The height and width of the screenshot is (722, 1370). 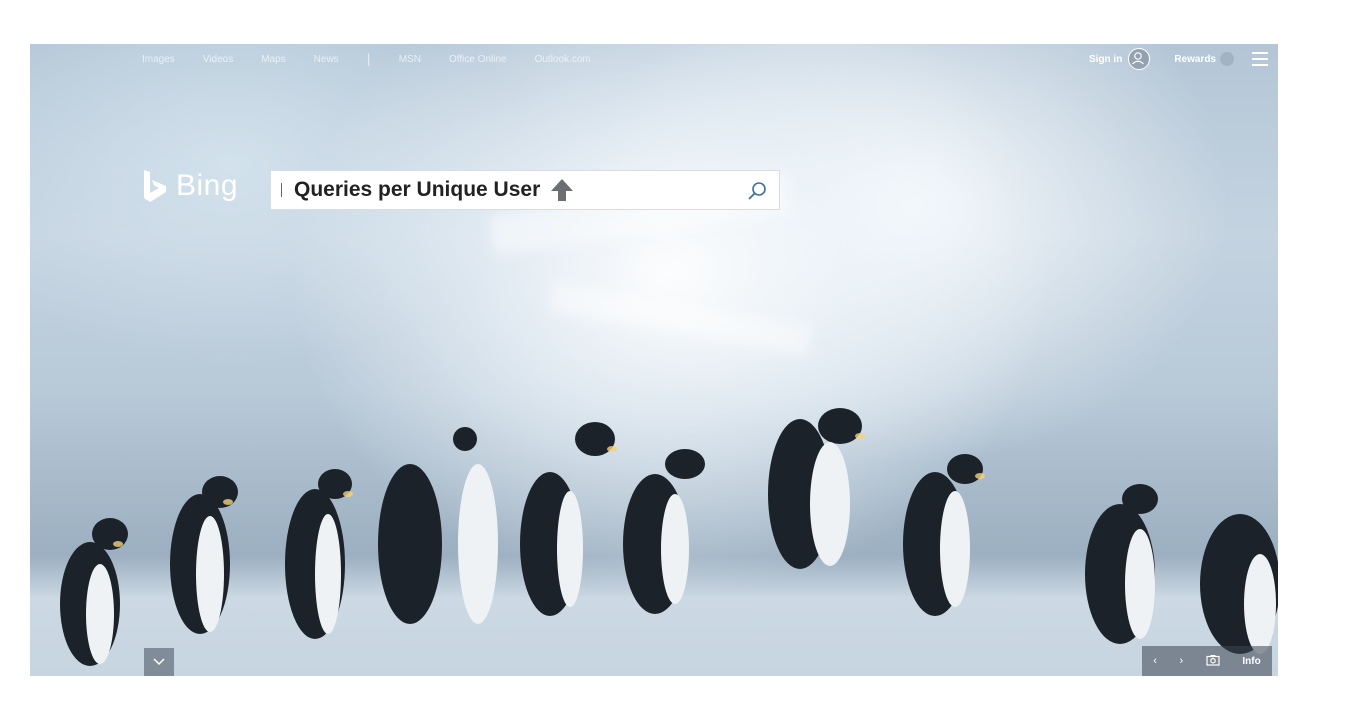 What do you see at coordinates (757, 193) in the screenshot?
I see `search-icon` at bounding box center [757, 193].